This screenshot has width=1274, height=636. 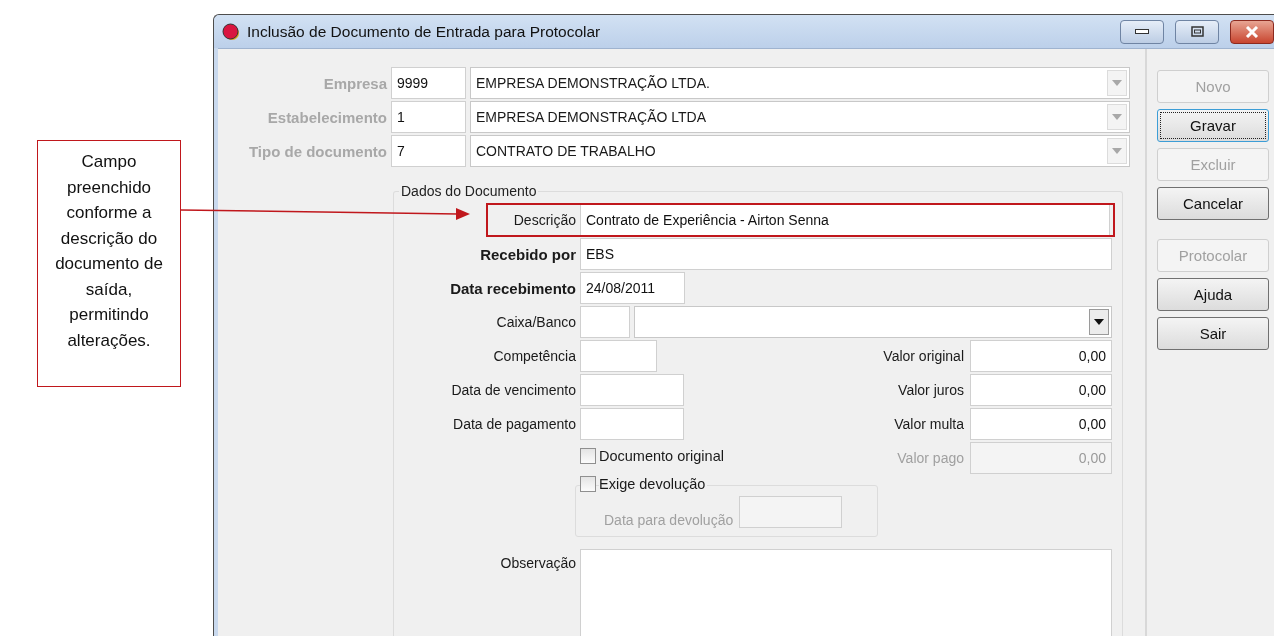 I want to click on field-label: Valor juros, so click(x=930, y=390).